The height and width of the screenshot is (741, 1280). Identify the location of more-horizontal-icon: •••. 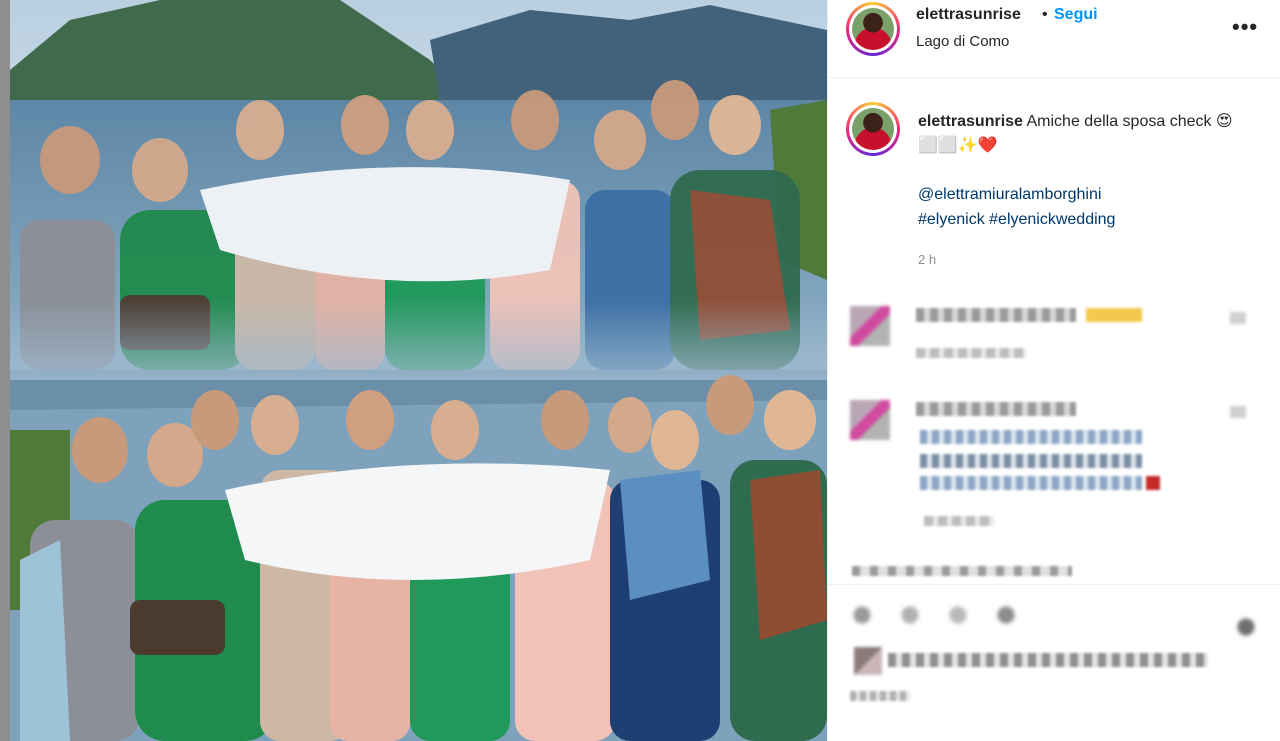
(1245, 27).